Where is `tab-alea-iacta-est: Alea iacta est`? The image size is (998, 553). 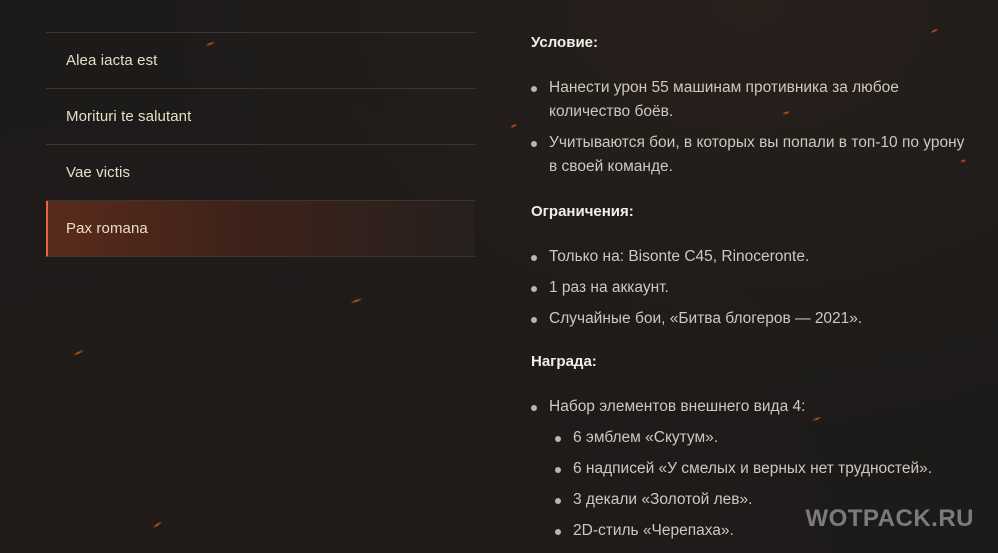 tab-alea-iacta-est: Alea iacta est is located at coordinates (260, 61).